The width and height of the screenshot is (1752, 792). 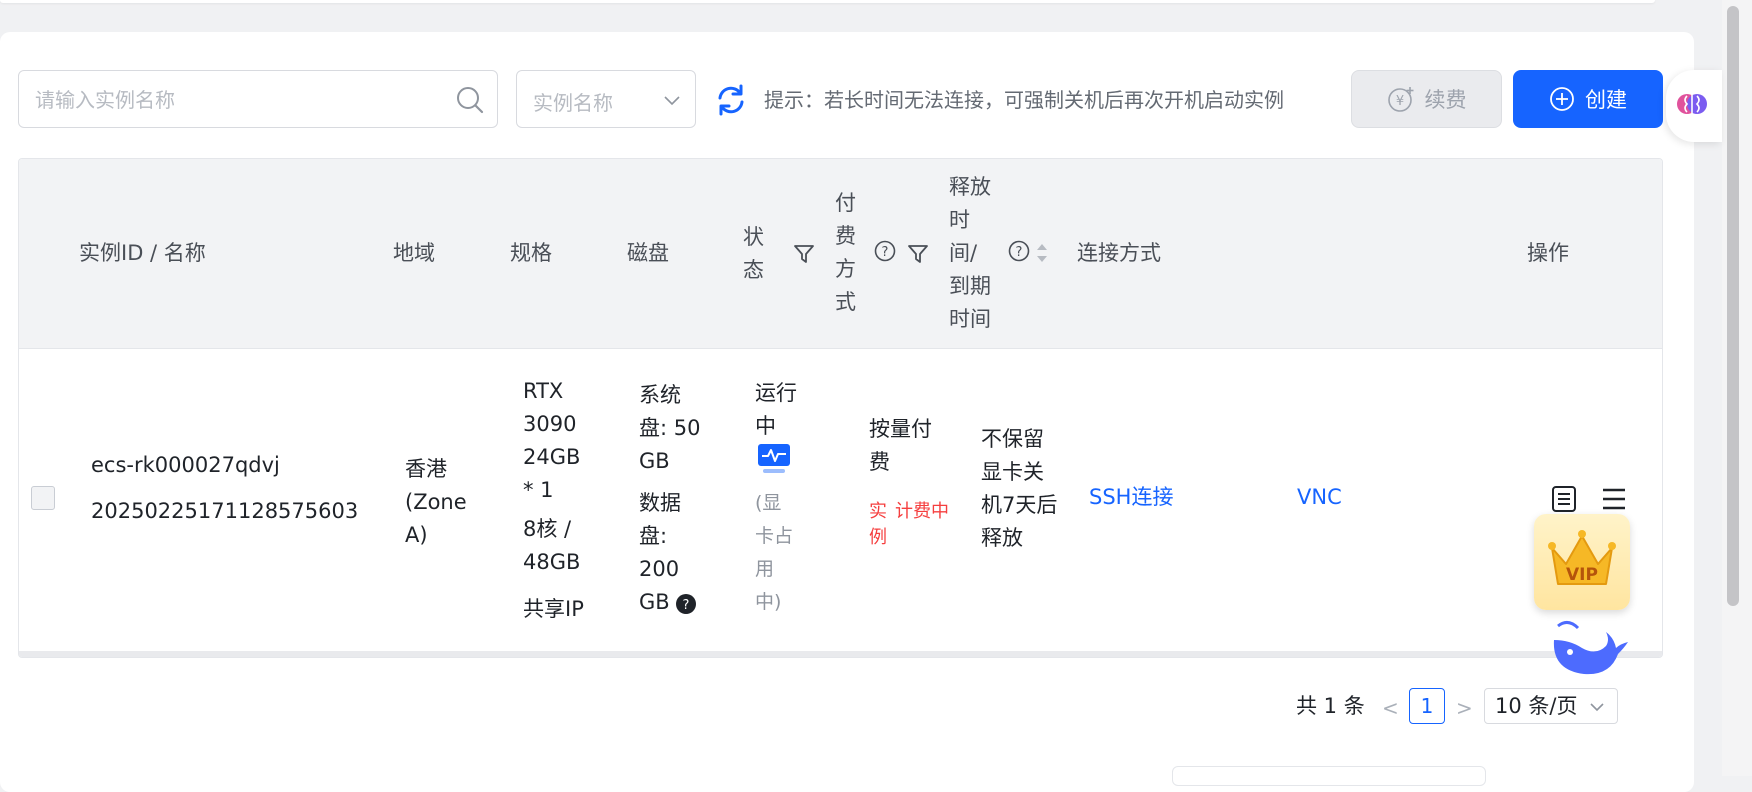 What do you see at coordinates (1319, 497) in the screenshot?
I see `vnc-link: VNC` at bounding box center [1319, 497].